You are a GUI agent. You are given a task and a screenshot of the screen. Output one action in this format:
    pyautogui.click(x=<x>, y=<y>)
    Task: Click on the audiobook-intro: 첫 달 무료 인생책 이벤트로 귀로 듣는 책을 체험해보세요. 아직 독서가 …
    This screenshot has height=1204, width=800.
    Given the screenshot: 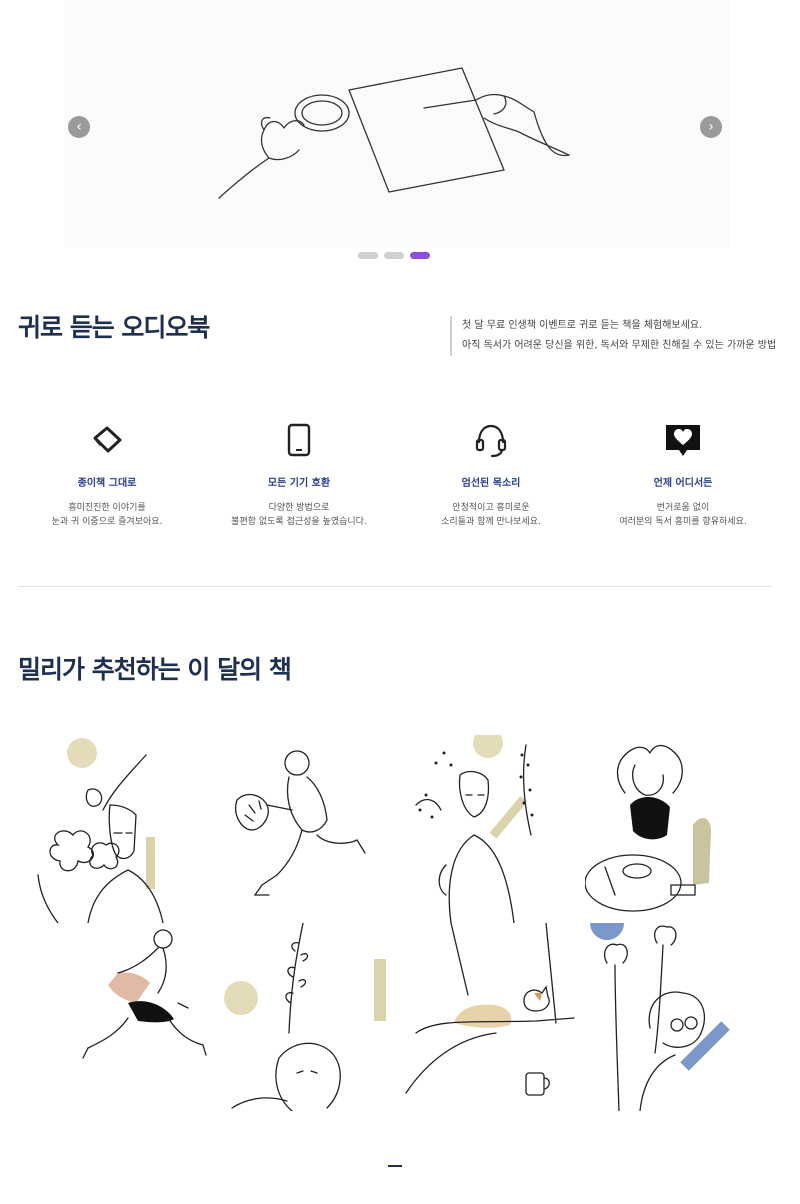 What is the action you would take?
    pyautogui.click(x=613, y=336)
    